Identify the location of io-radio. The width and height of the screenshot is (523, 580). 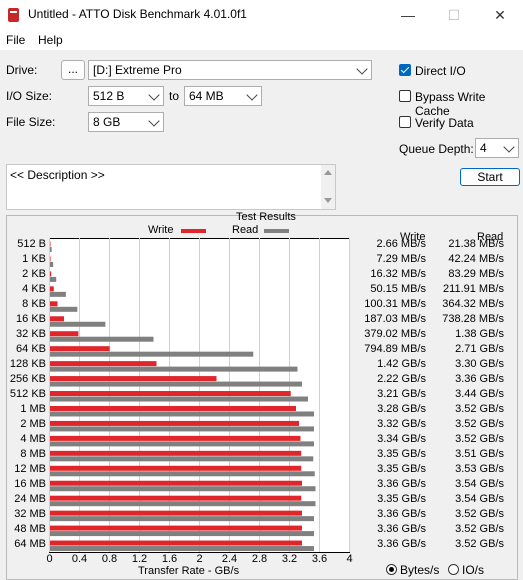
(453, 569).